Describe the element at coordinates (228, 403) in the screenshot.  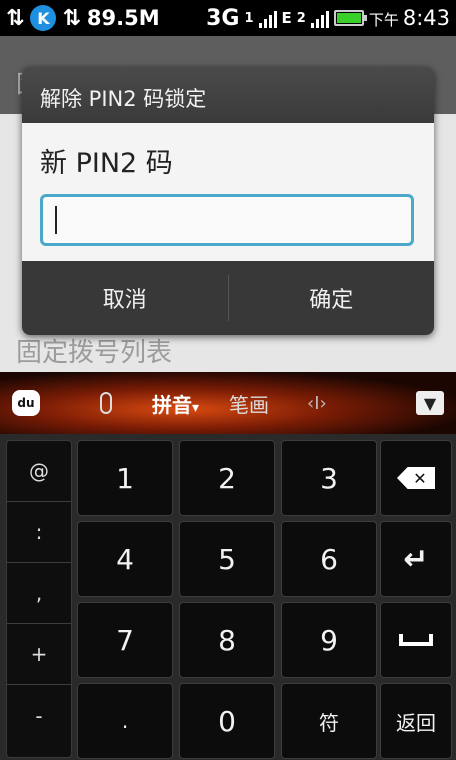
I see `ime-toolbar: du 拼音▾ 笔画 ‹I› ▼` at that location.